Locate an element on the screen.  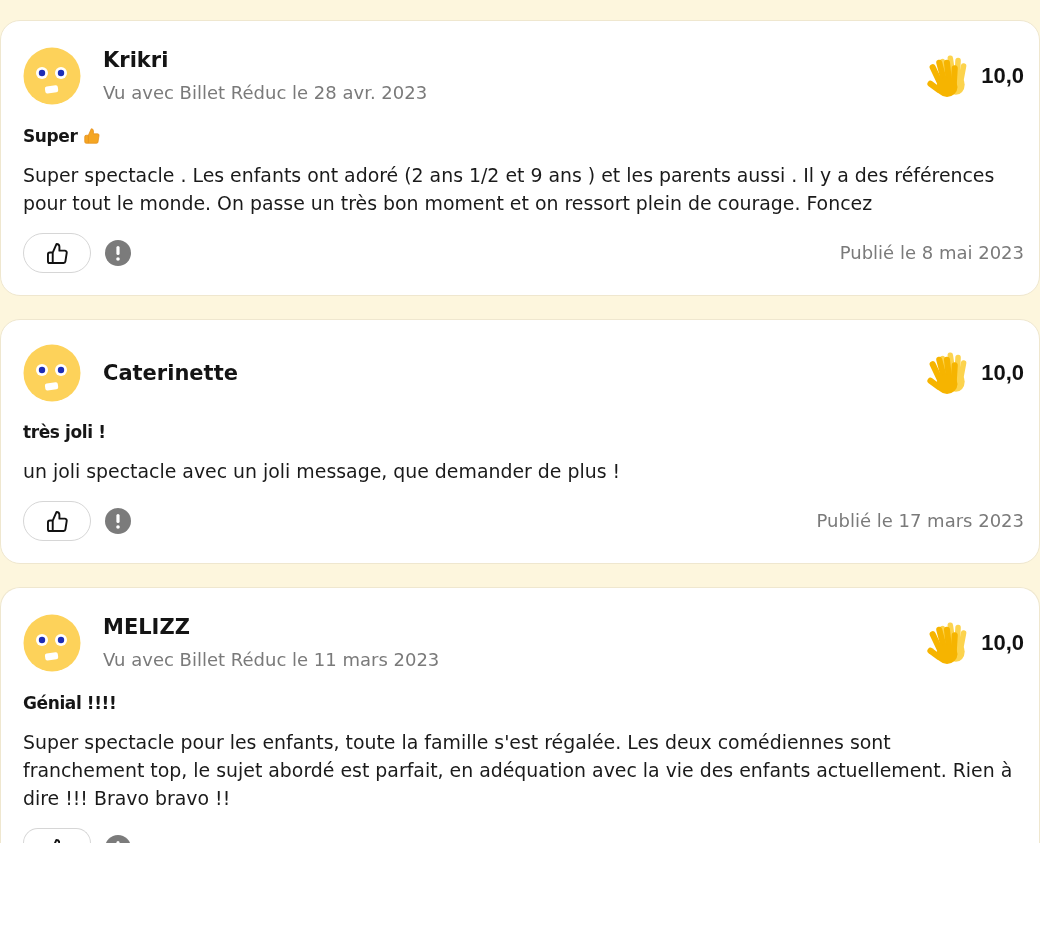
review-title: très joli ! is located at coordinates (64, 432).